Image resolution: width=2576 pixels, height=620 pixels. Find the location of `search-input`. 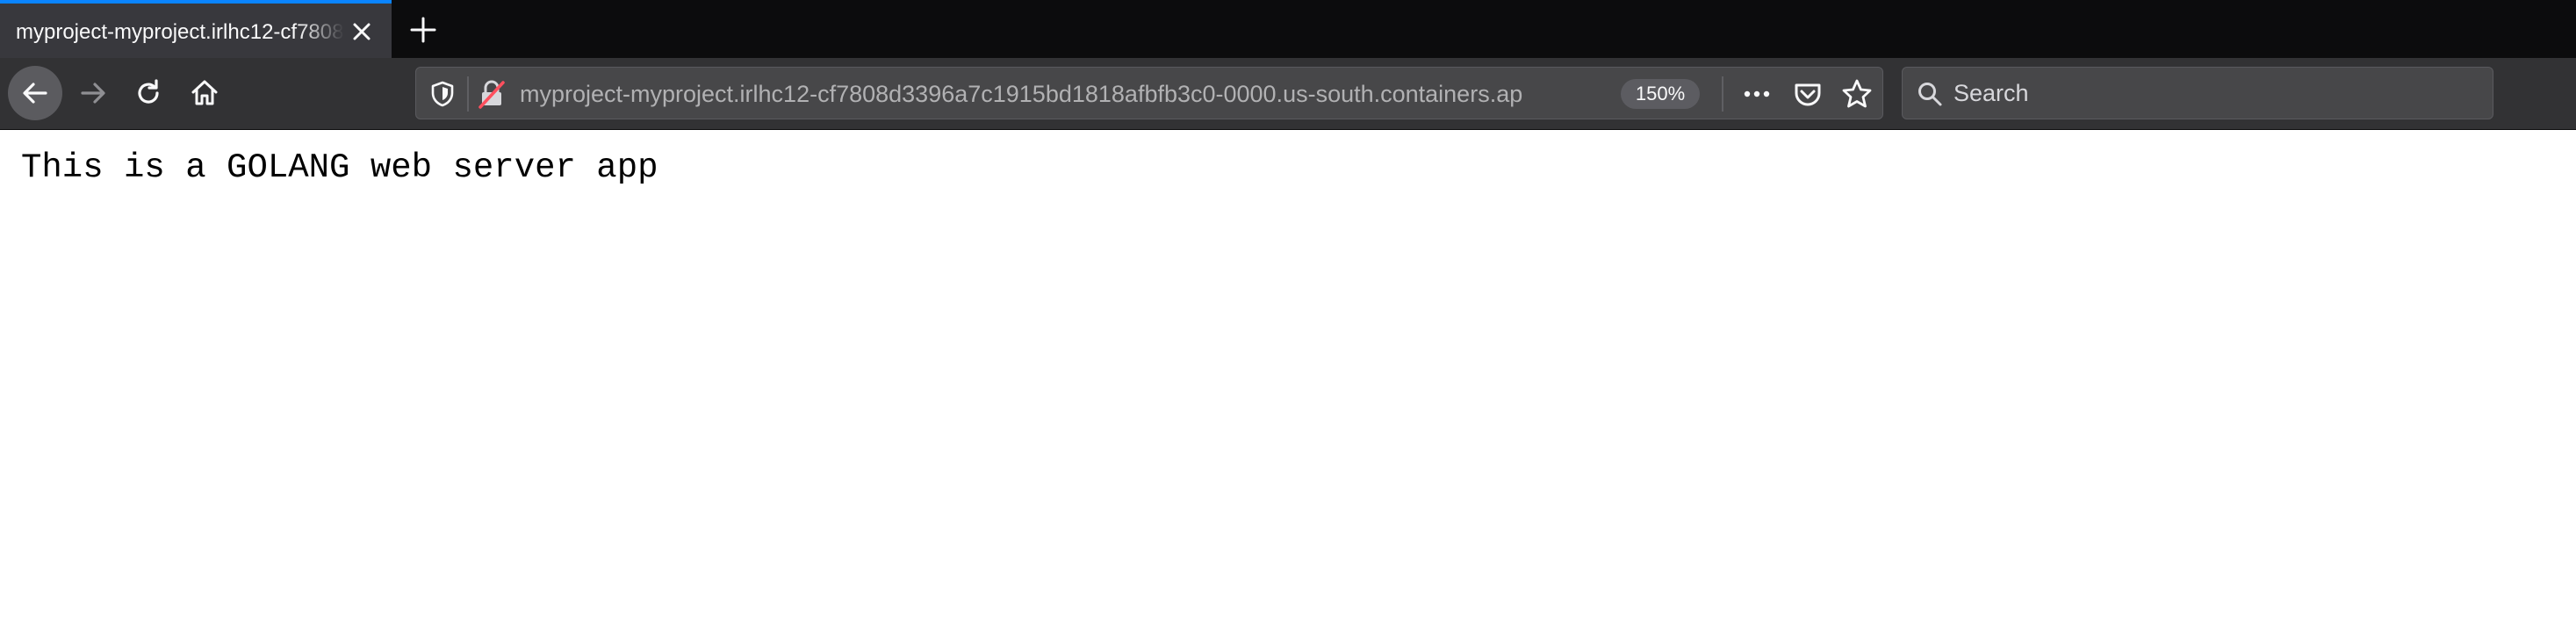

search-input is located at coordinates (2213, 93).